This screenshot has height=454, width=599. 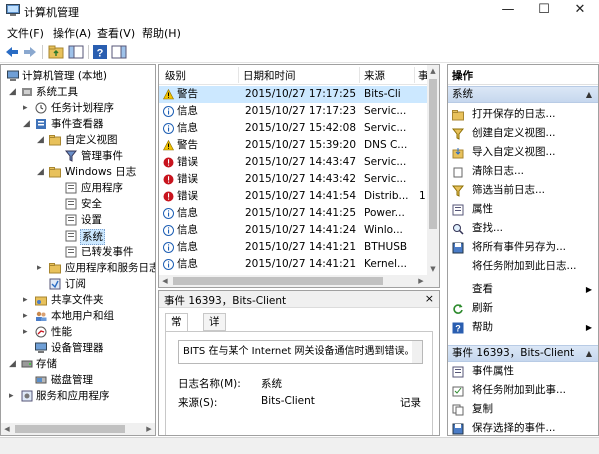 What do you see at coordinates (116, 33) in the screenshot?
I see `menu-view: 查看(V)` at bounding box center [116, 33].